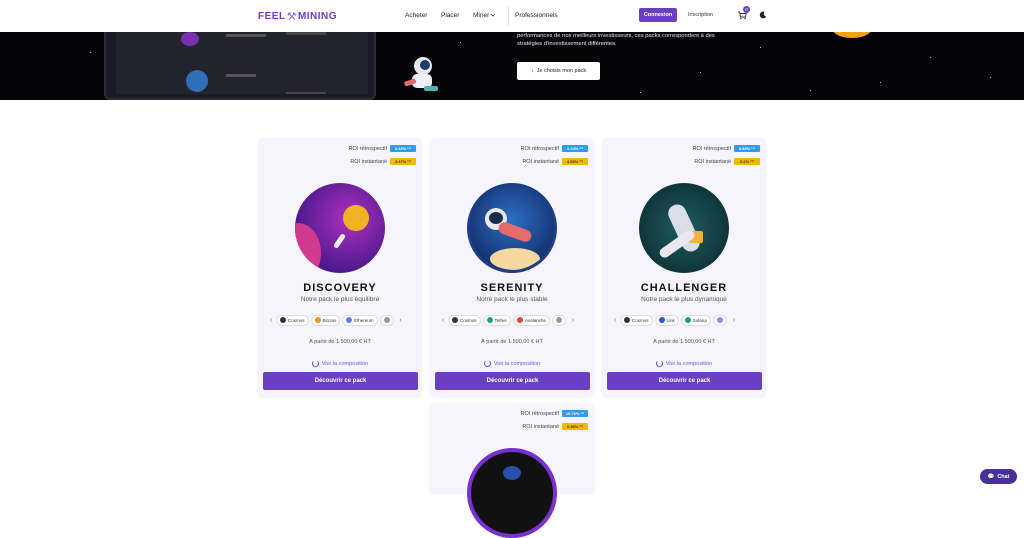 This screenshot has width=1024, height=538. Describe the element at coordinates (360, 320) in the screenshot. I see `coin-chip: Ethereum` at that location.